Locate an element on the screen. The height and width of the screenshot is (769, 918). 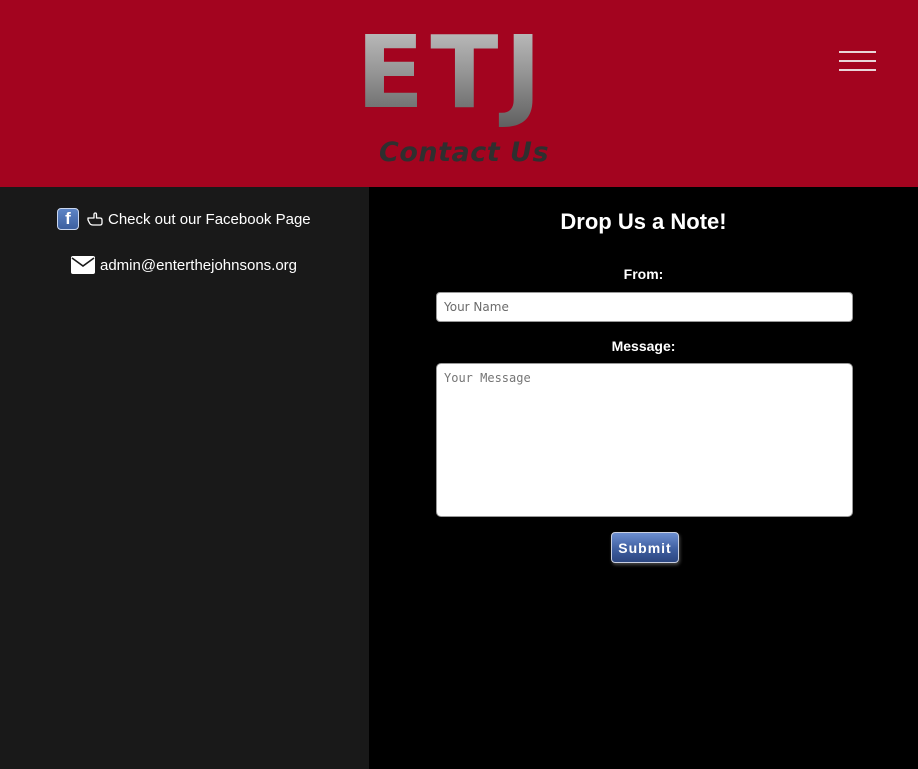
message-textarea is located at coordinates (644, 440).